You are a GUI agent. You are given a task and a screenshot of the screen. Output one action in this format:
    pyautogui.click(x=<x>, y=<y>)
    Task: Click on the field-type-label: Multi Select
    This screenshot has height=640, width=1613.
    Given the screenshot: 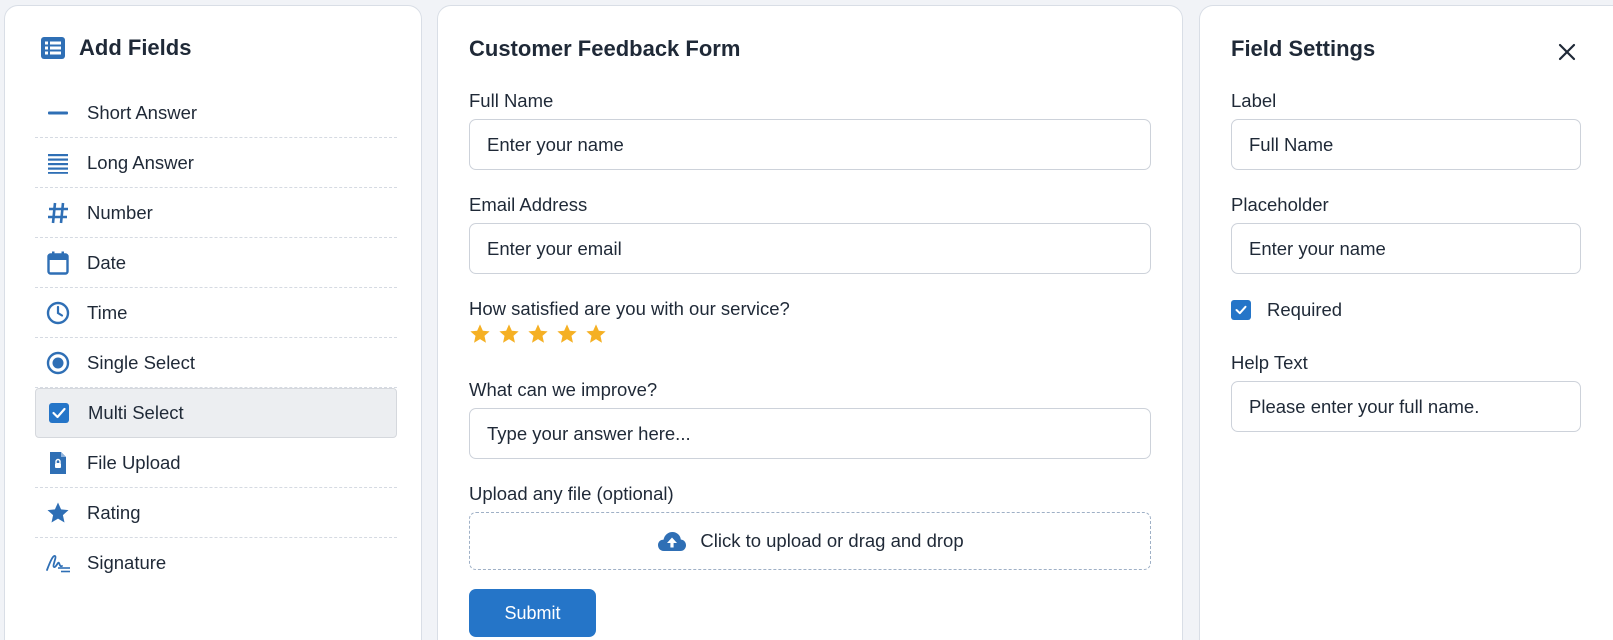 What is the action you would take?
    pyautogui.click(x=136, y=412)
    